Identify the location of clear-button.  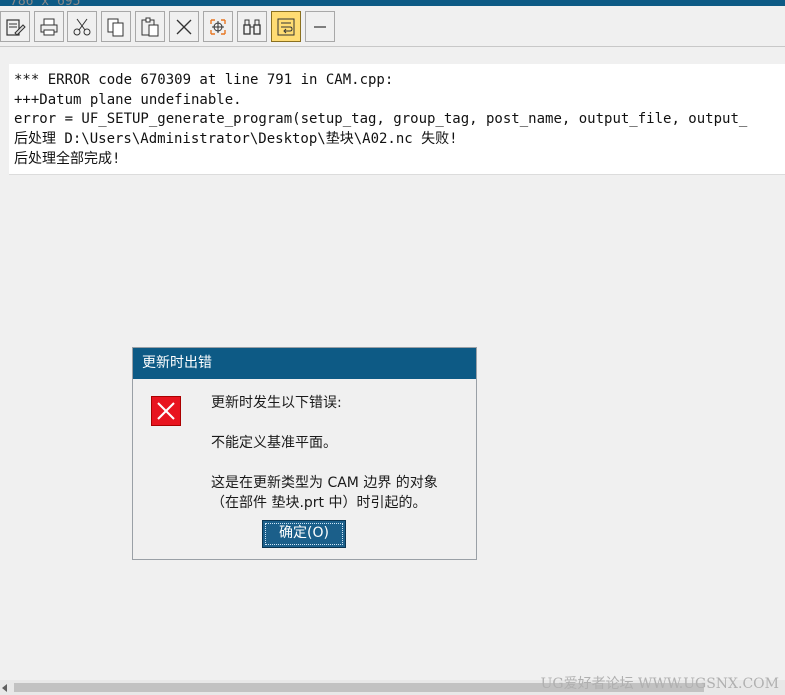
(184, 26).